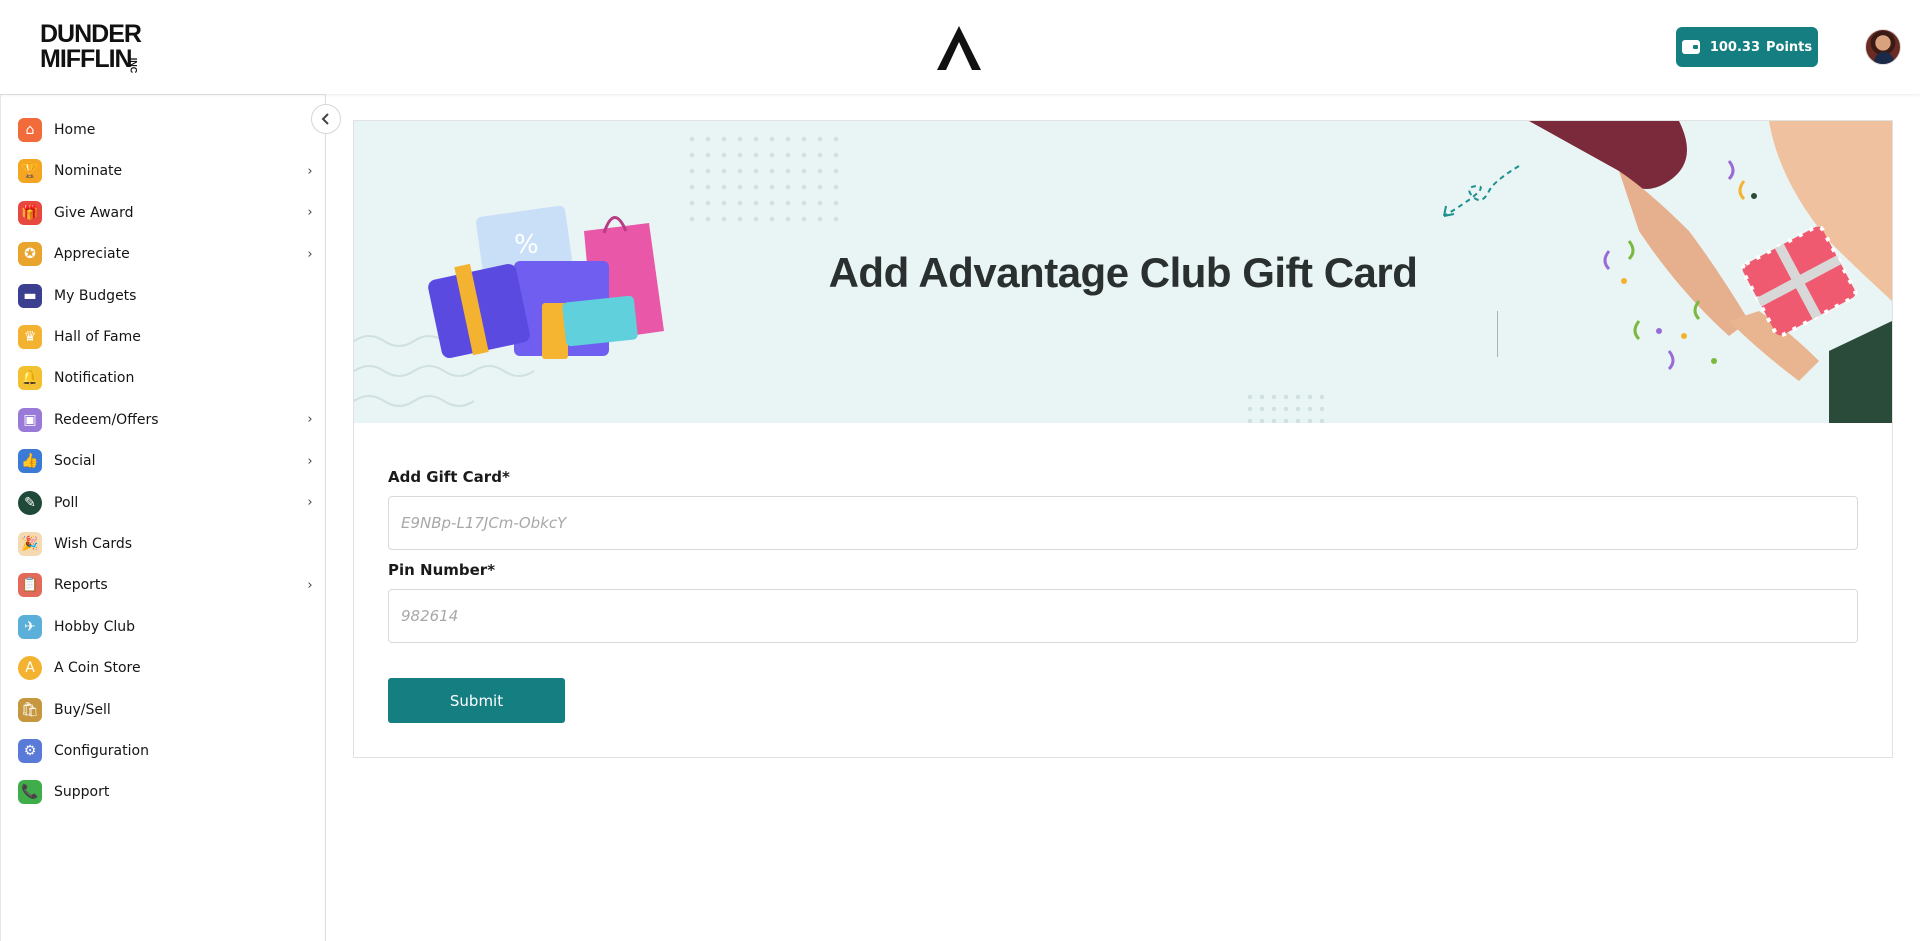 The width and height of the screenshot is (1920, 941). Describe the element at coordinates (30, 295) in the screenshot. I see `wallet-icon: ▬` at that location.